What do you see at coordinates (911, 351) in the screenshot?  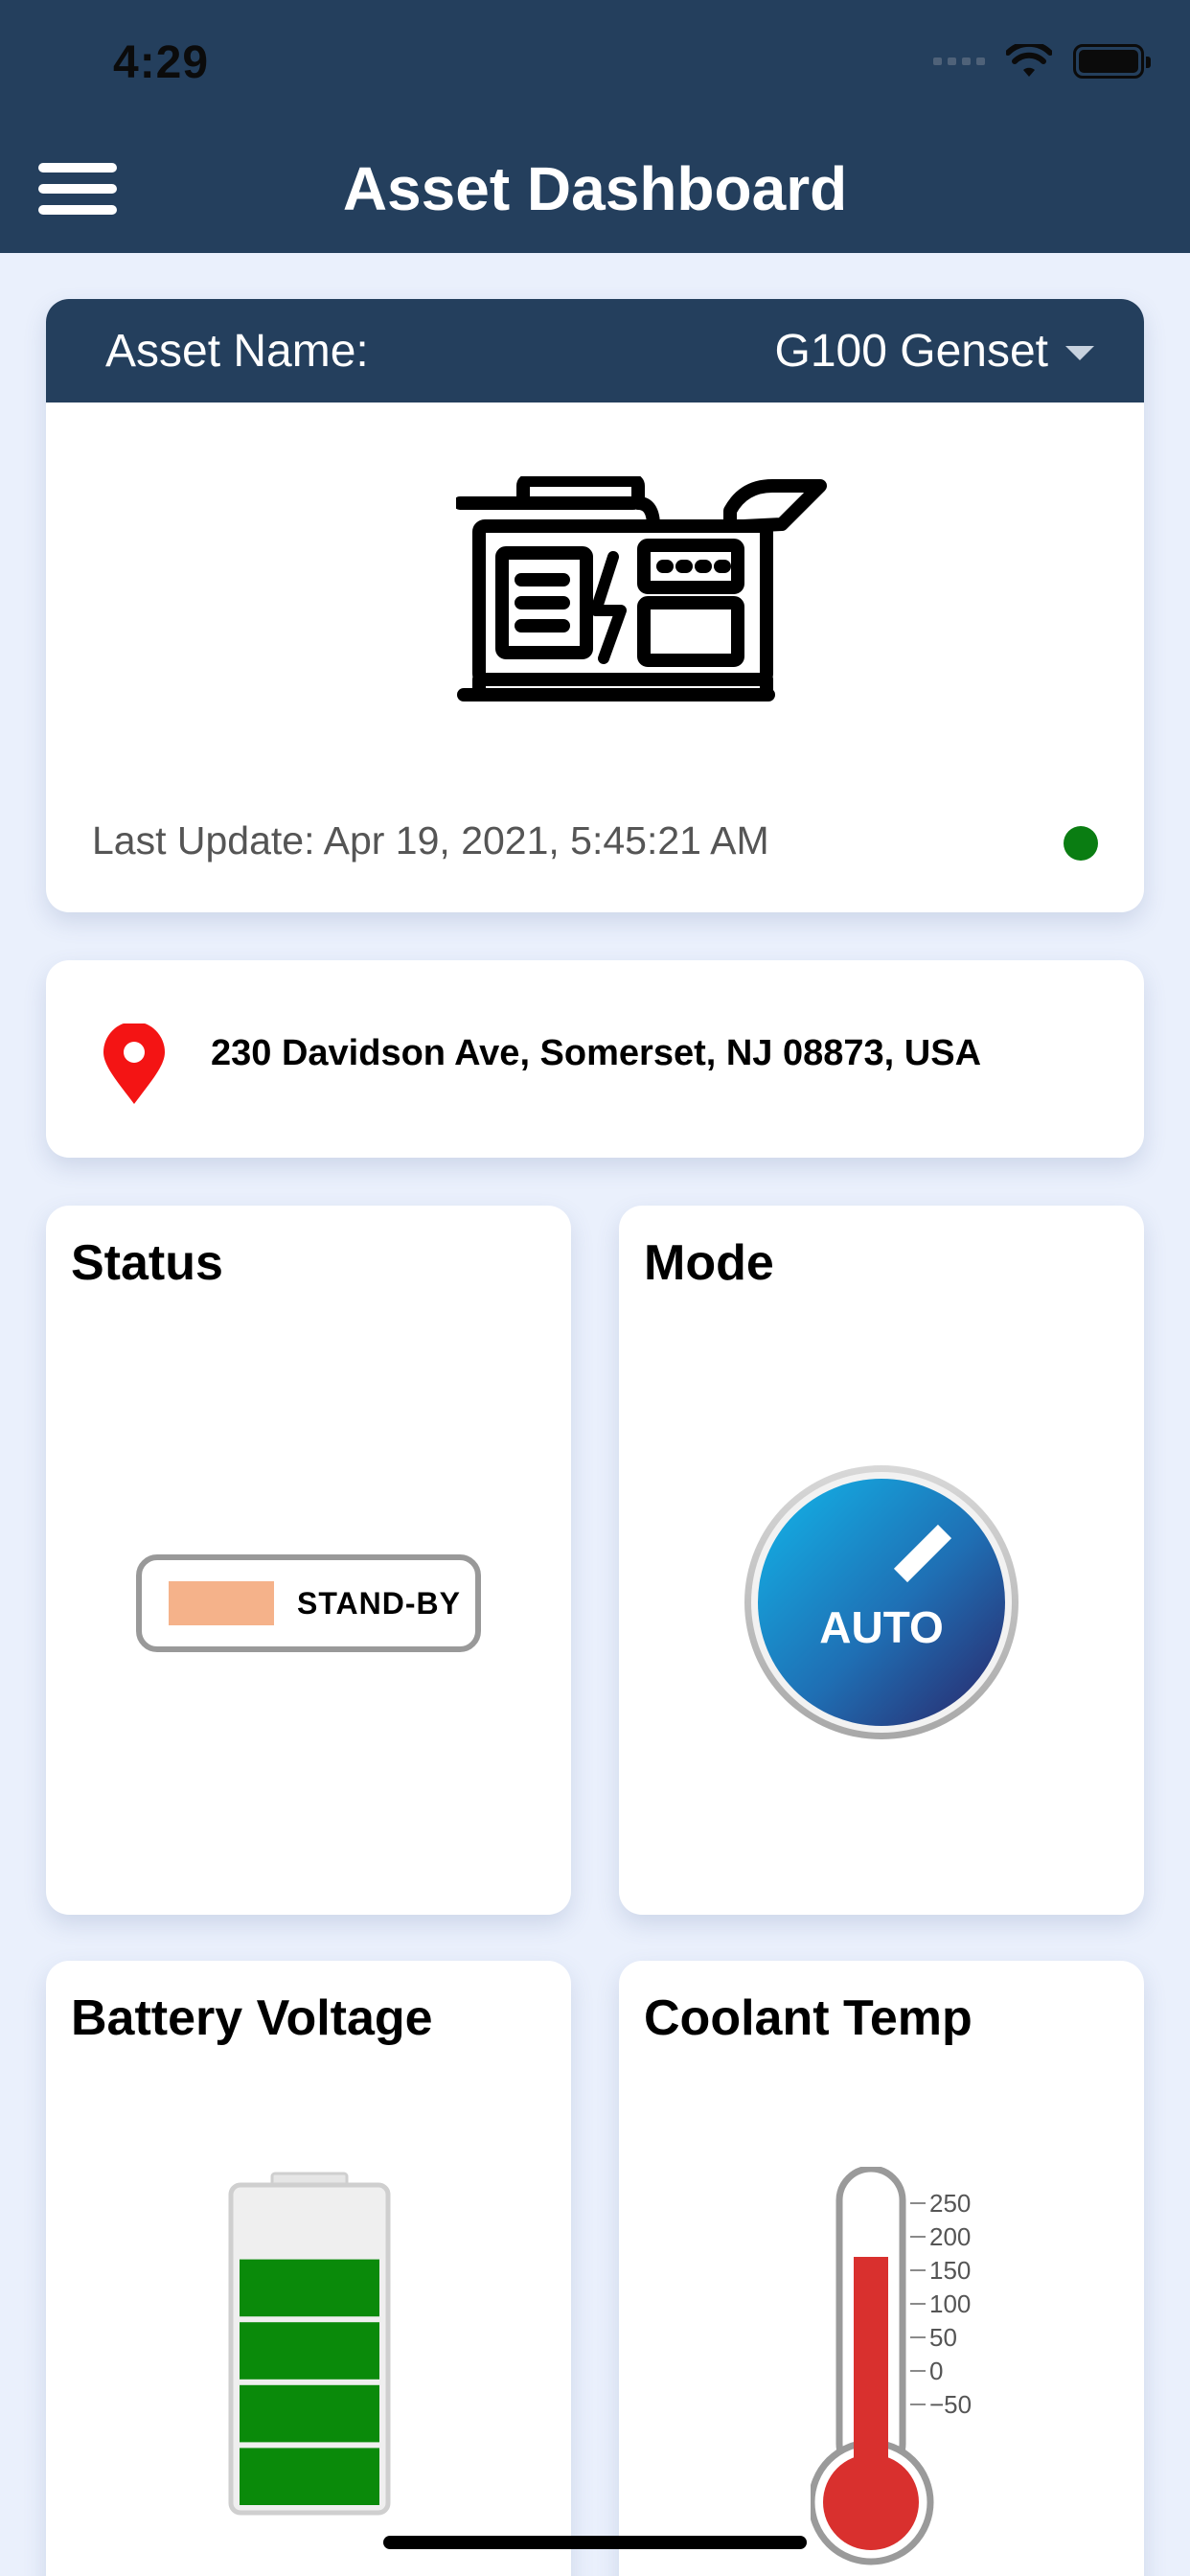 I see `asset-dropdown-value: G100 Genset` at bounding box center [911, 351].